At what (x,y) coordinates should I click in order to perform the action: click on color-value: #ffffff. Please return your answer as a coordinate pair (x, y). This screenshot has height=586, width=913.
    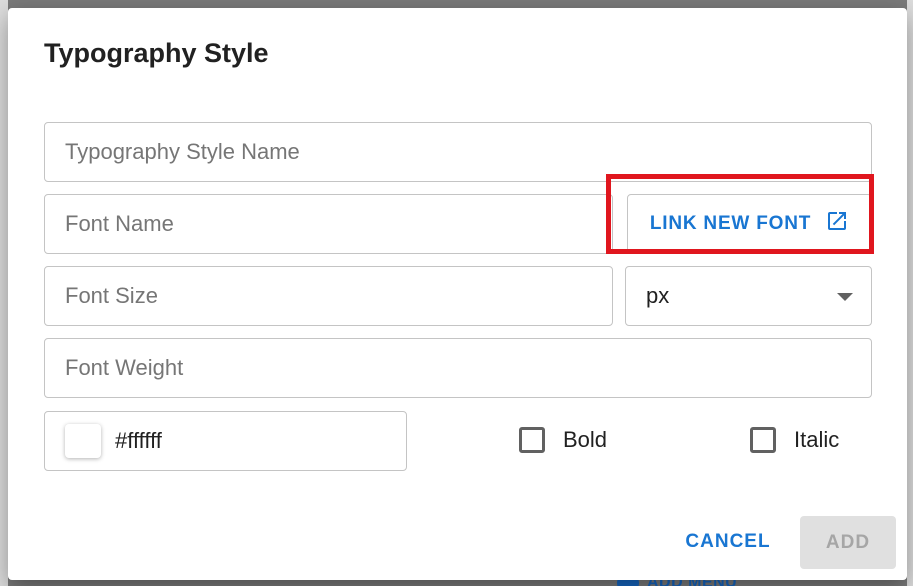
    Looking at the image, I should click on (138, 440).